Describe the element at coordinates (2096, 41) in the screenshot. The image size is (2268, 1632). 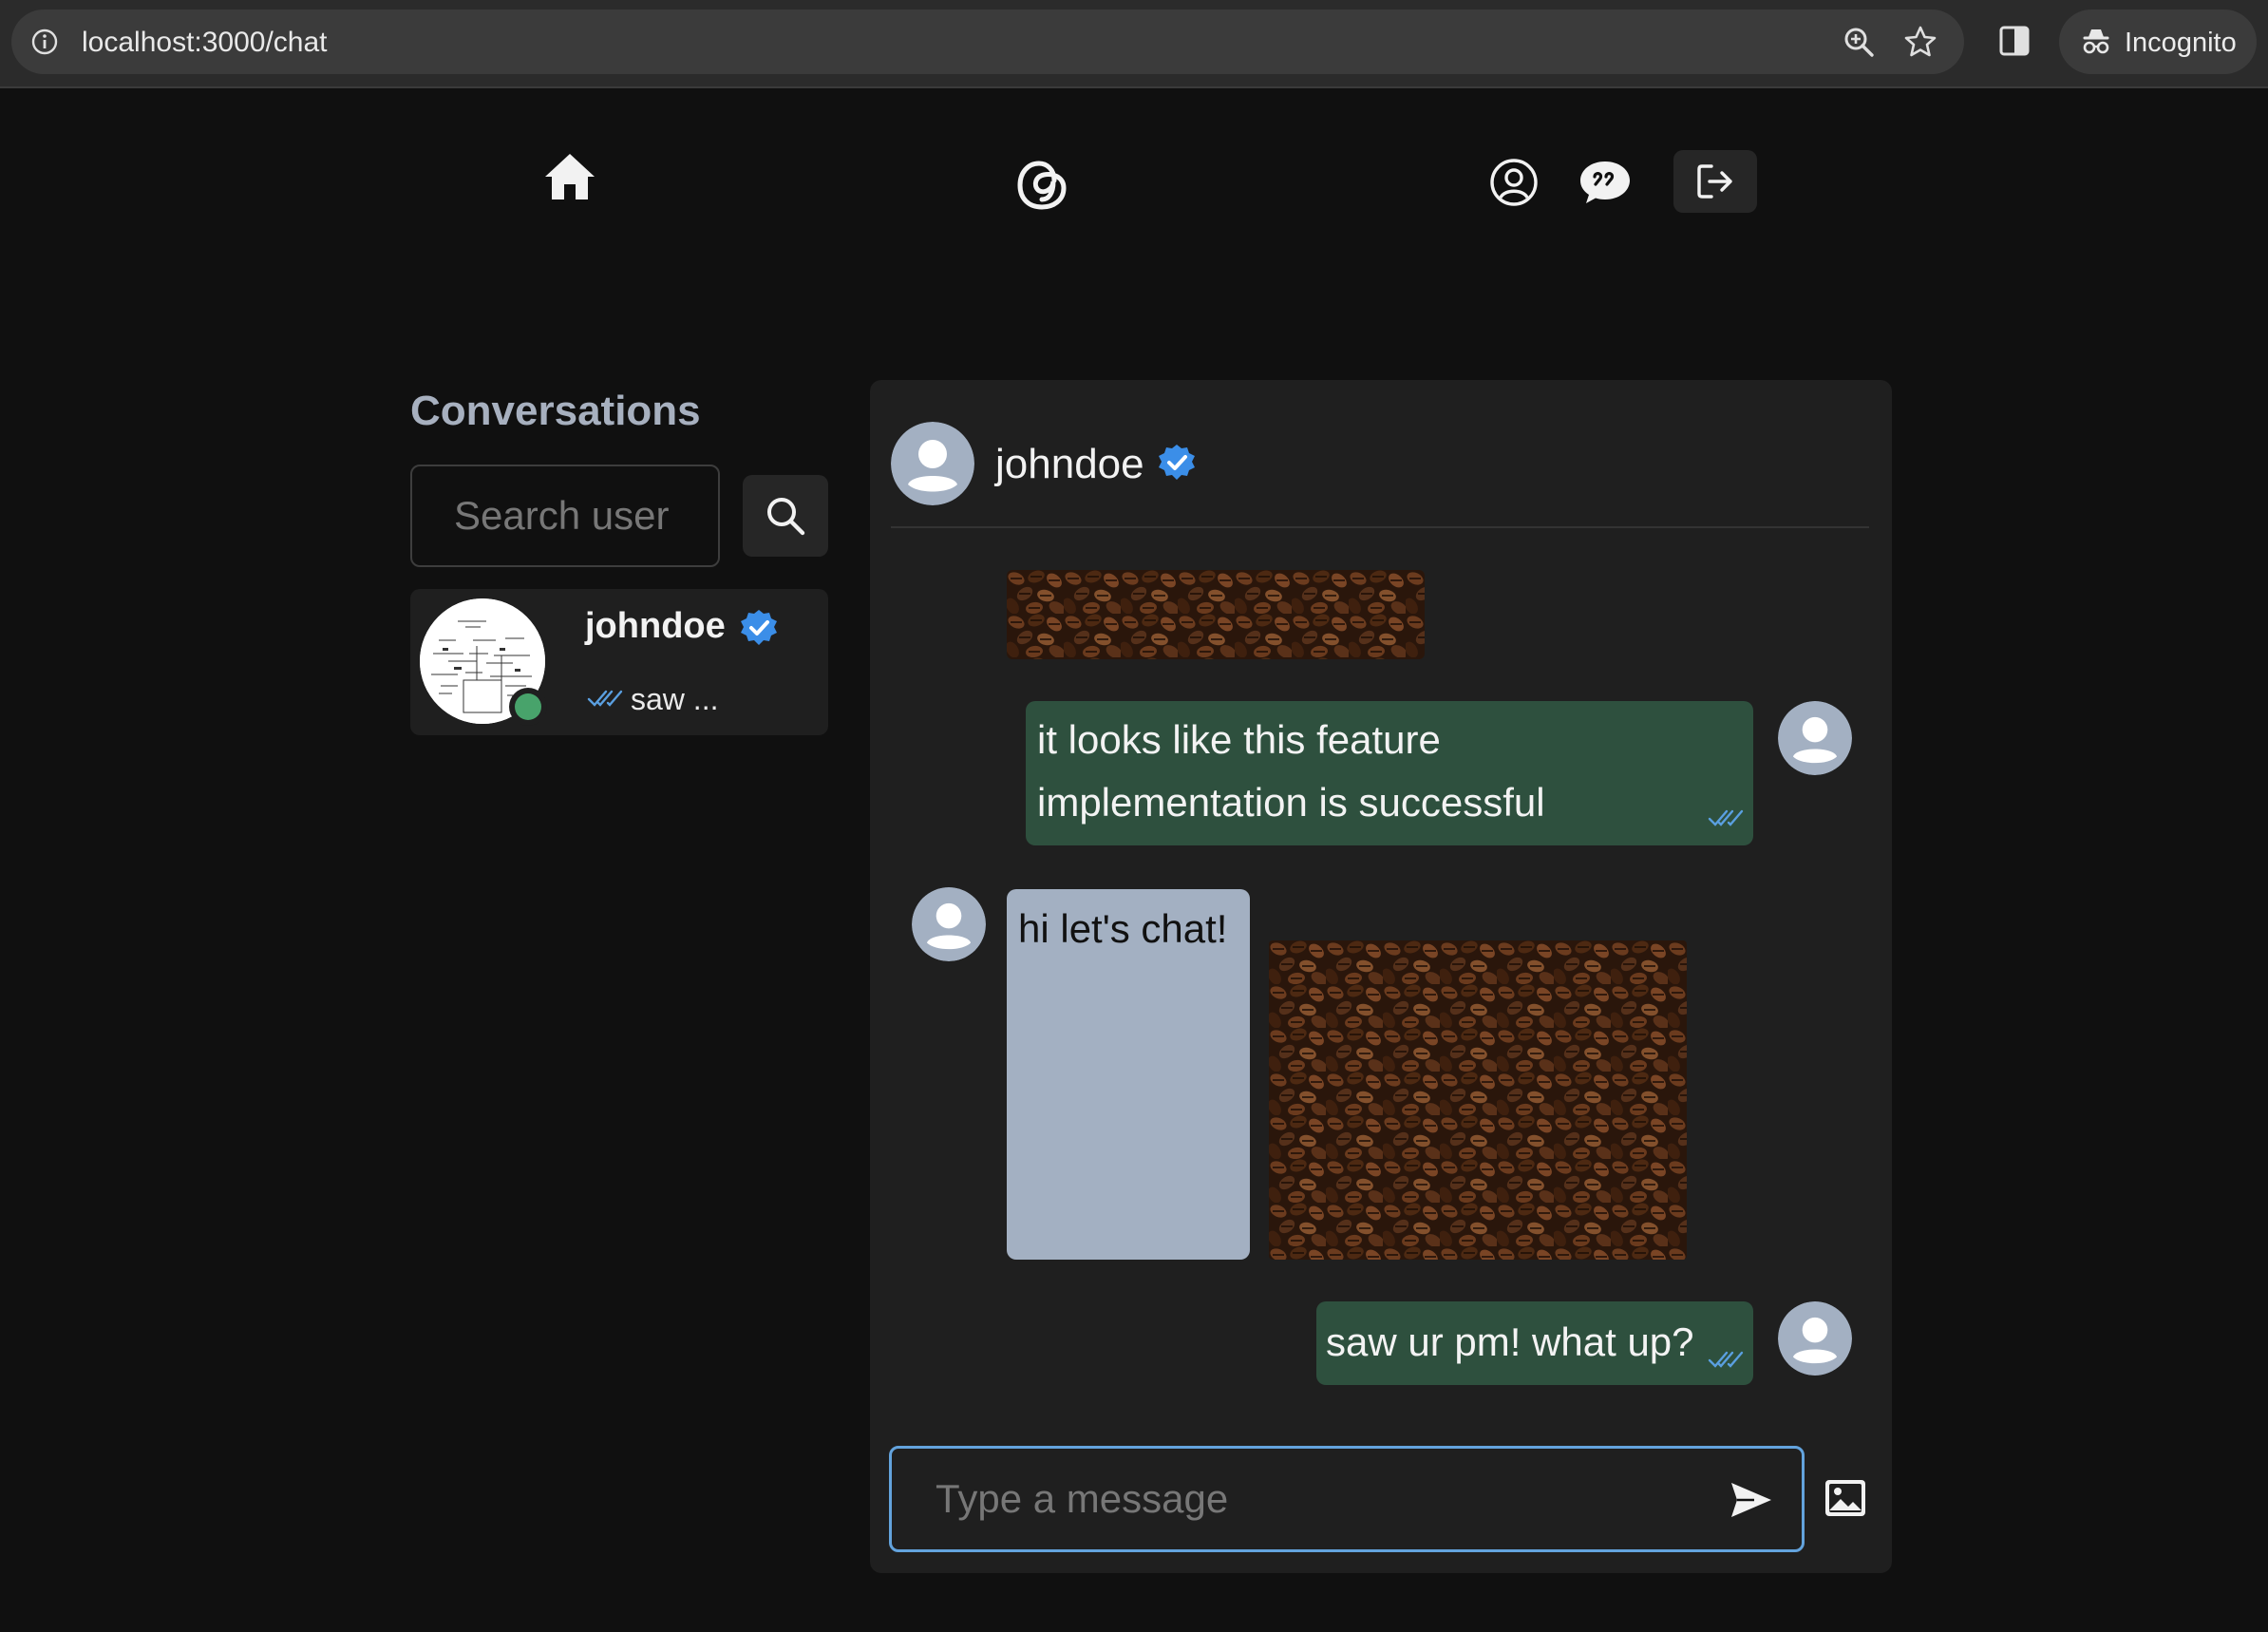
I see `incognito-icon` at that location.